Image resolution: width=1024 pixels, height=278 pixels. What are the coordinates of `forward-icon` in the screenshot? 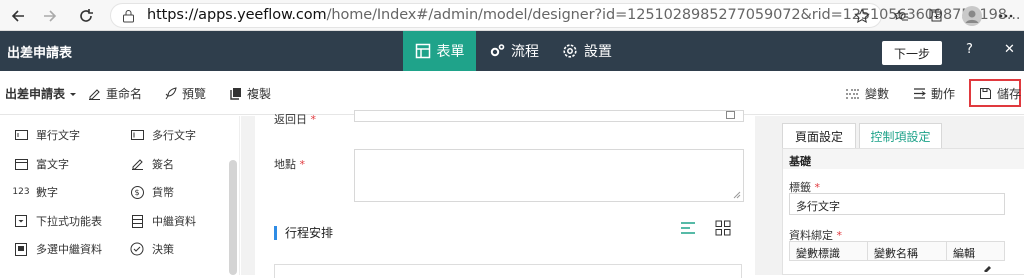 It's located at (50, 16).